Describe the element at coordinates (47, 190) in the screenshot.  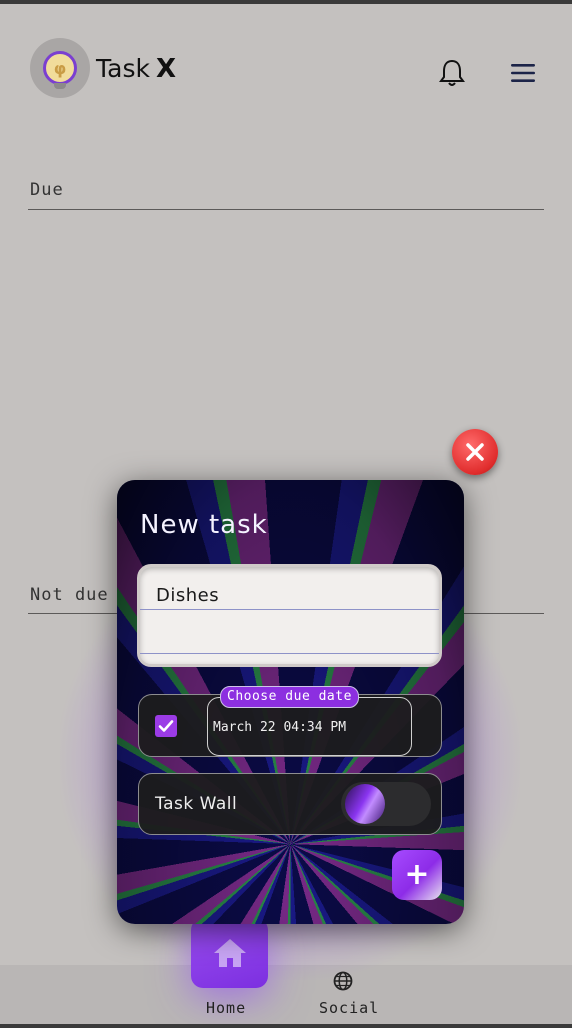
I see `due-section-label: Due` at that location.